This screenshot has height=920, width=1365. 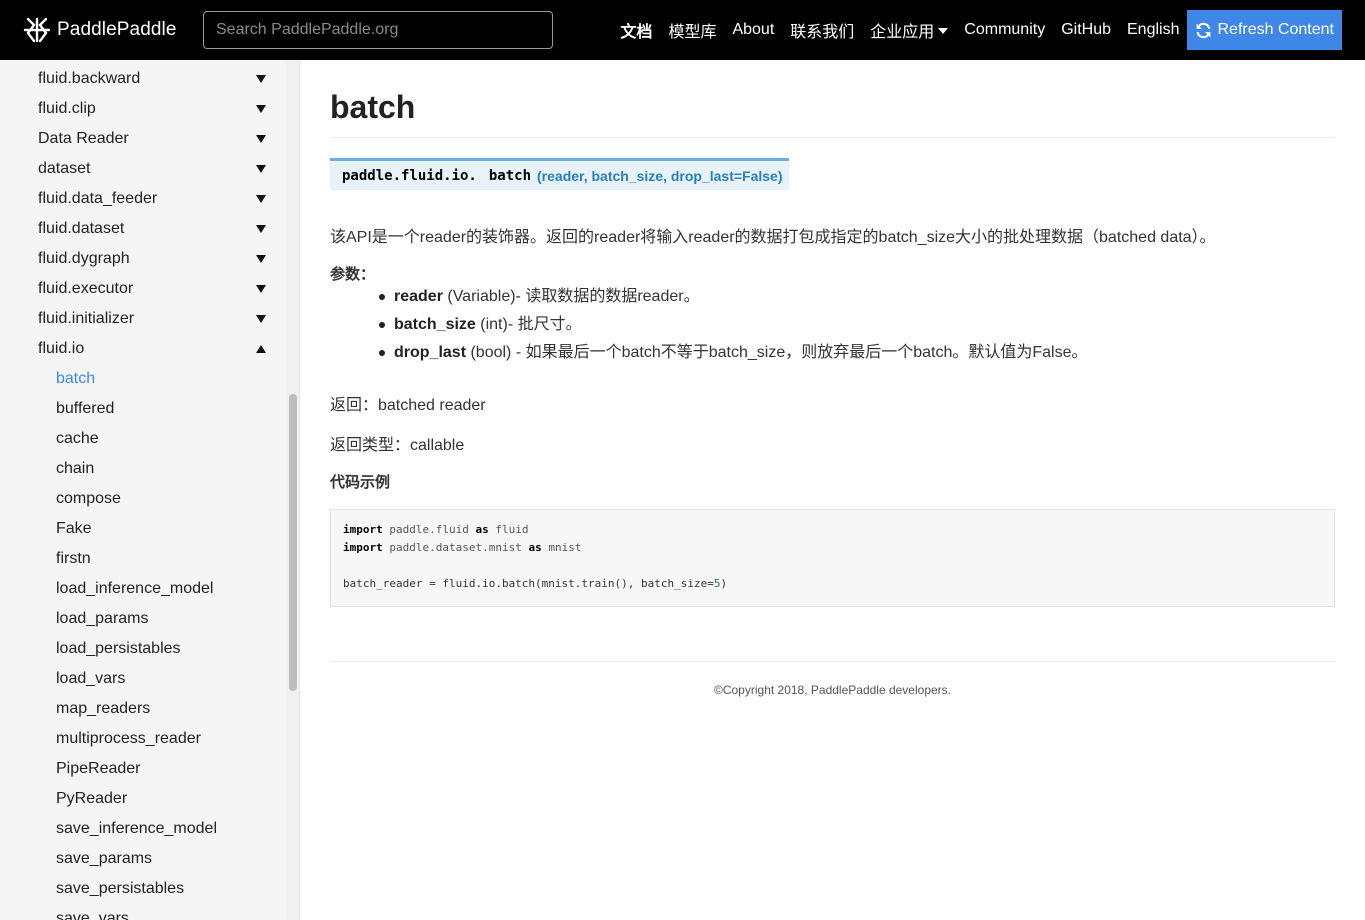 What do you see at coordinates (156, 139) in the screenshot?
I see `sidebar-item-data-reader: Data Reader` at bounding box center [156, 139].